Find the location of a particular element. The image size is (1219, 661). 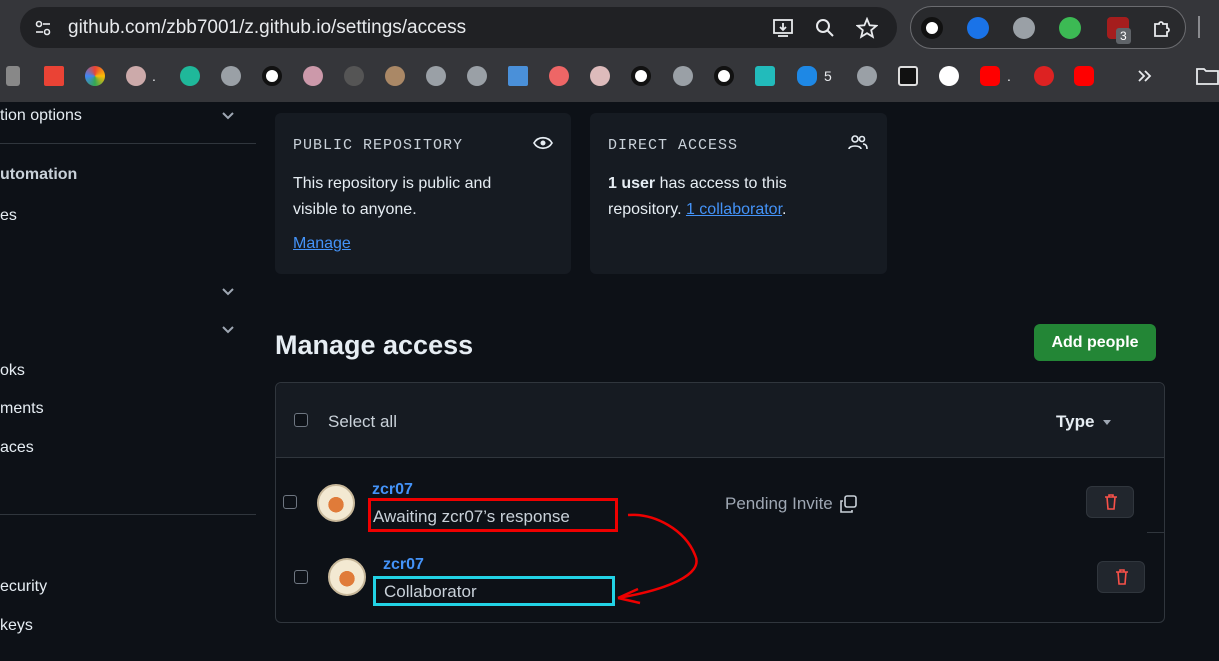

more-bookmarks-icon is located at coordinates (1145, 76).